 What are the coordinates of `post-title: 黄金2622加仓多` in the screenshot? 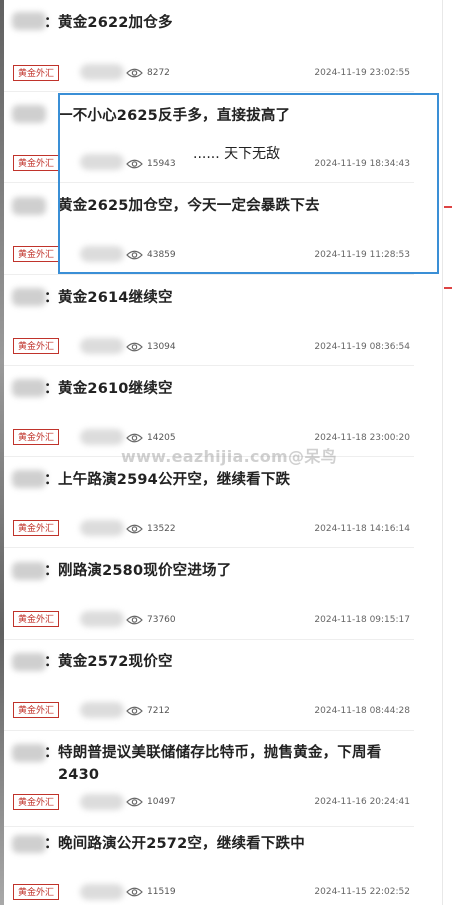 It's located at (235, 23).